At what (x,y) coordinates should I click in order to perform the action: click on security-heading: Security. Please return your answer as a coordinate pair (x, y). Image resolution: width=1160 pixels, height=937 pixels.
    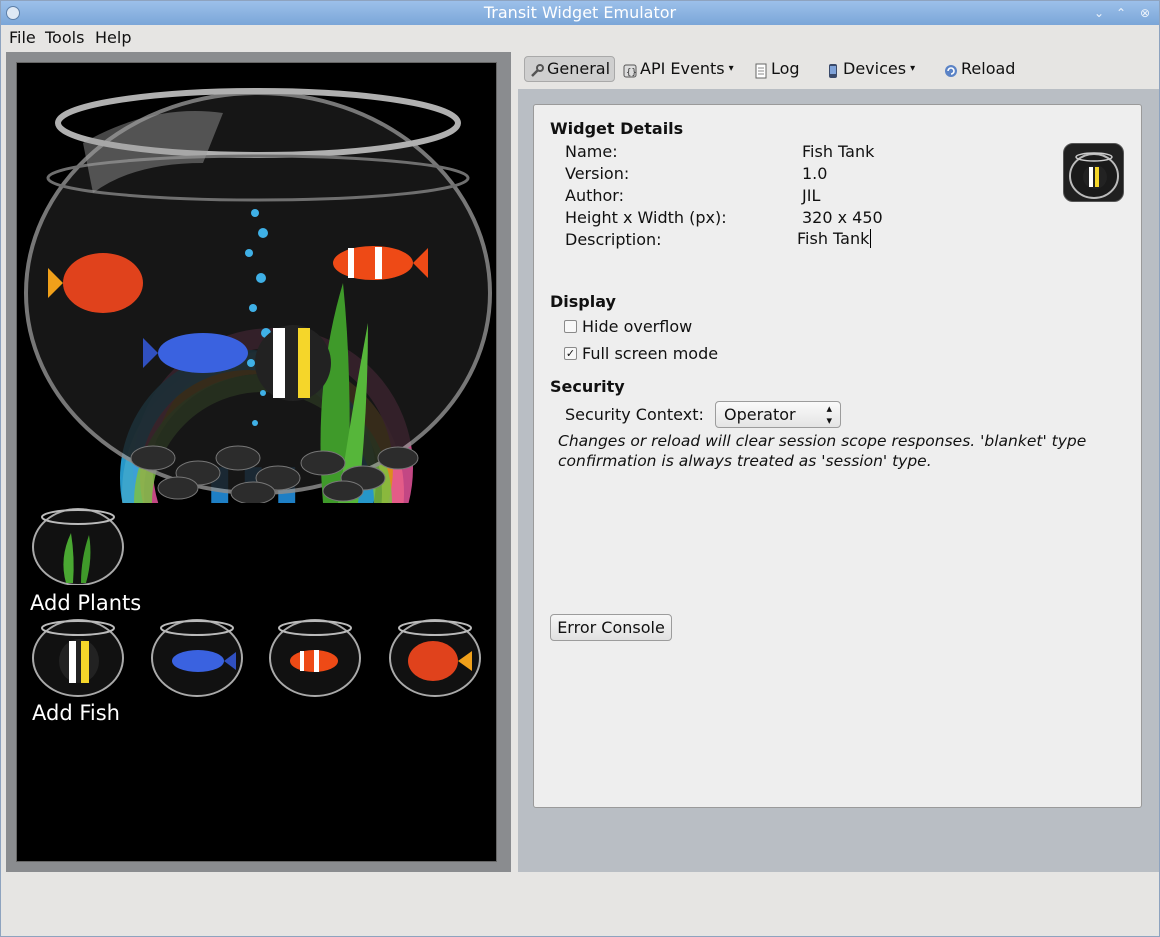
    Looking at the image, I should click on (587, 386).